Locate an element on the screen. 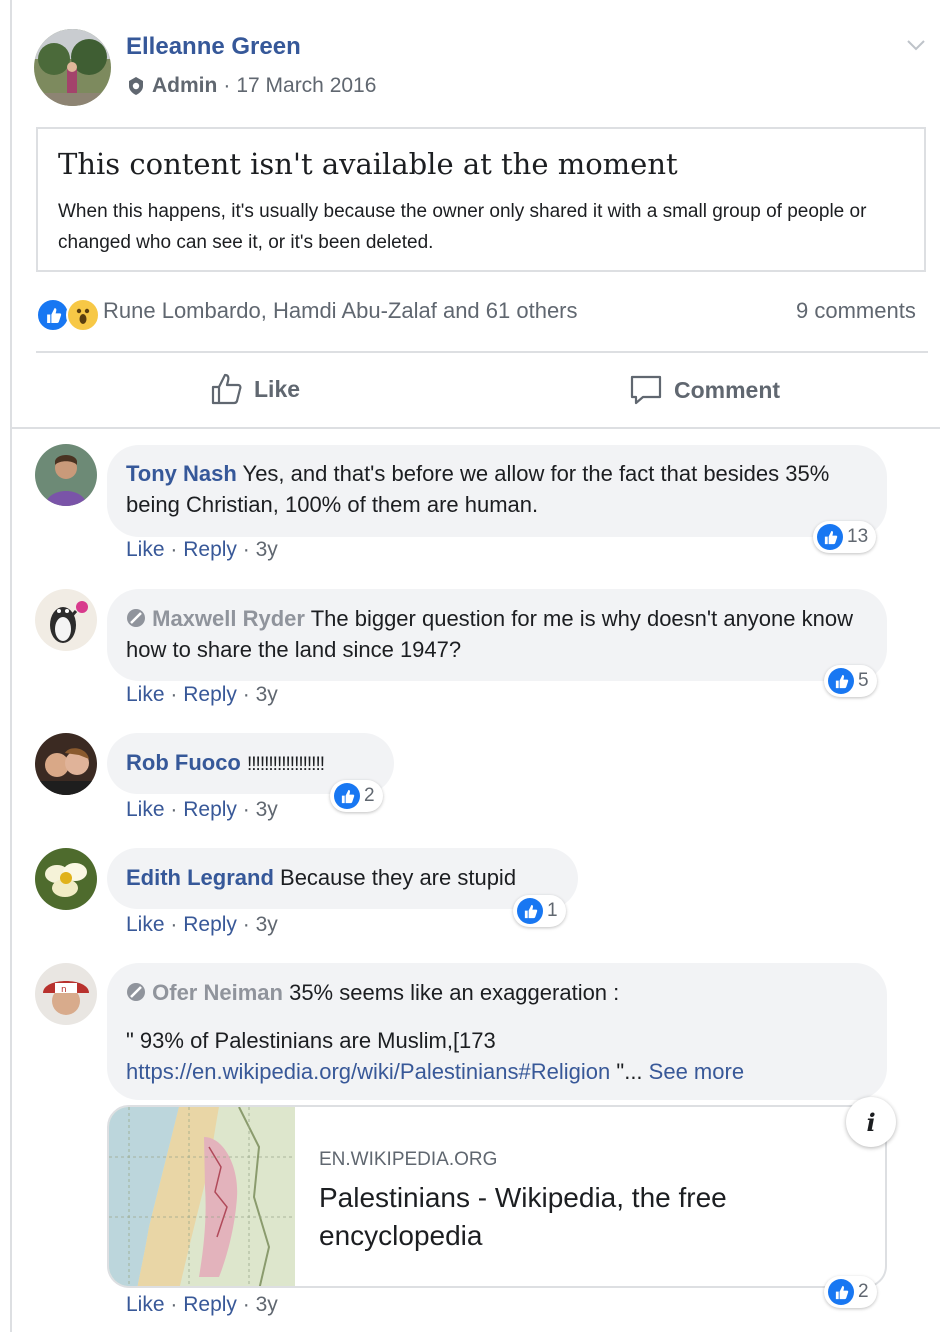  feed-left-border is located at coordinates (11, 666).